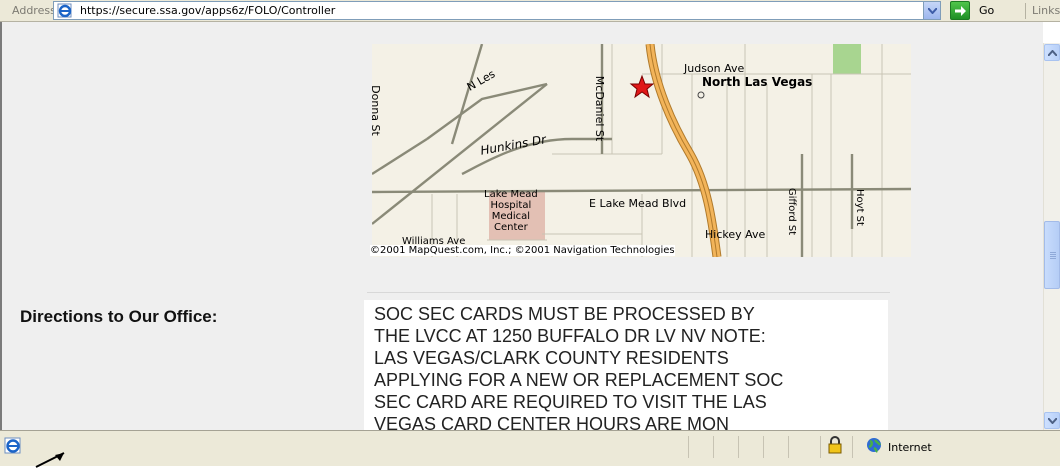  I want to click on ie-status-icon, so click(12, 445).